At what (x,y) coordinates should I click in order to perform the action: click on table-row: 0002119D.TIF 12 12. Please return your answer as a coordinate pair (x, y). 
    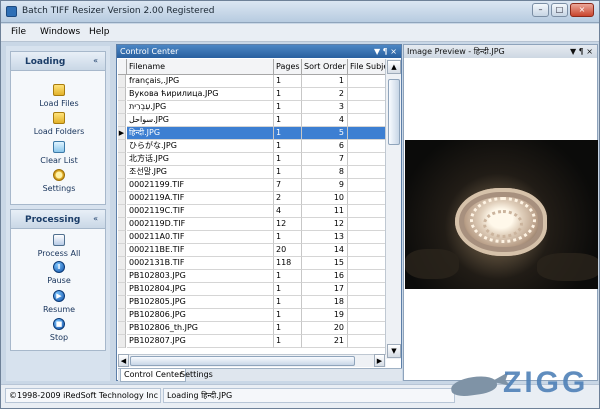
    Looking at the image, I should click on (252, 224).